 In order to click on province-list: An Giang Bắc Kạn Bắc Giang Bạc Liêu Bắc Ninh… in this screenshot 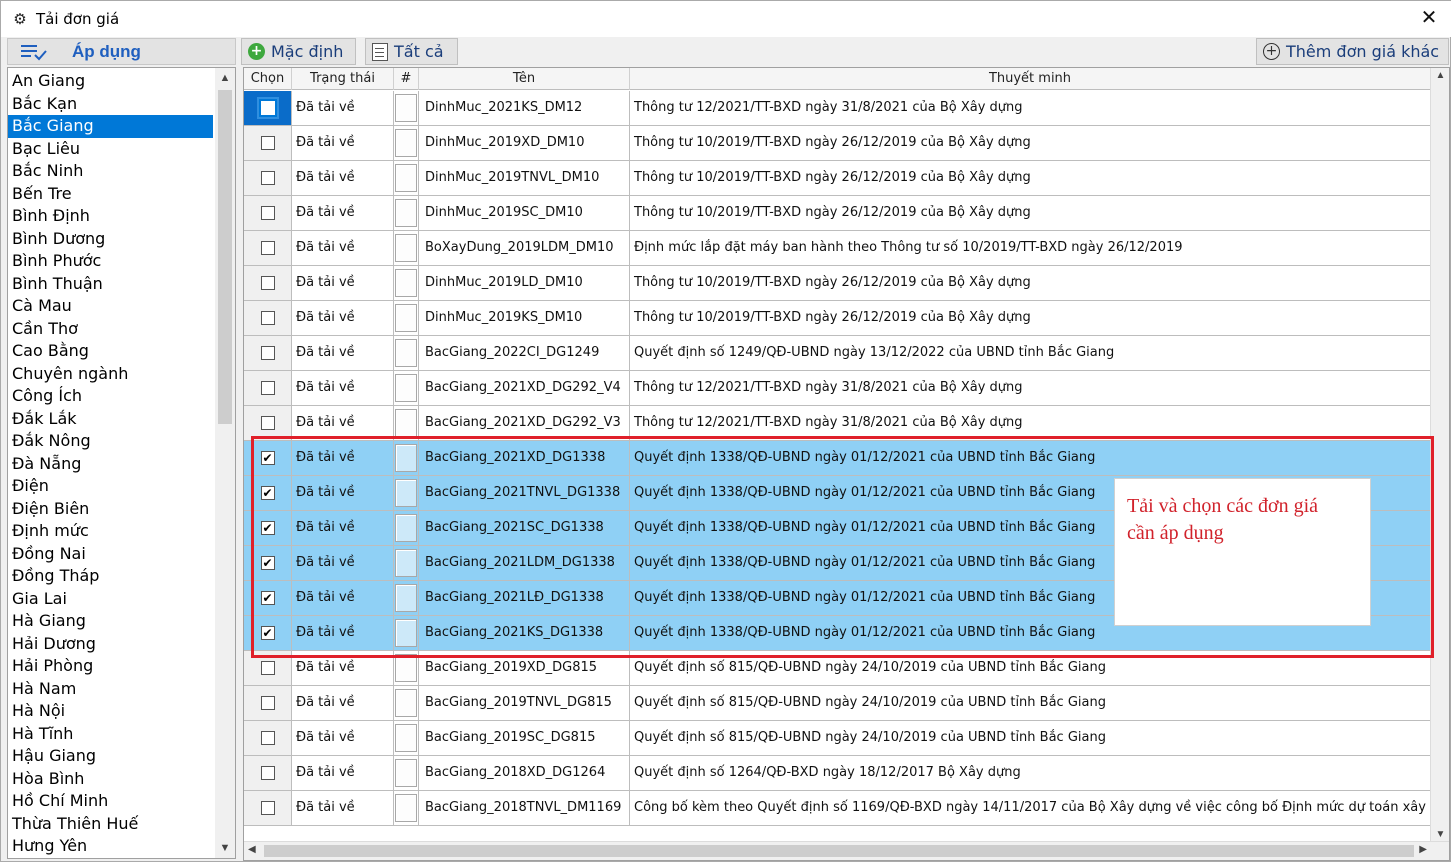, I will do `click(121, 463)`.